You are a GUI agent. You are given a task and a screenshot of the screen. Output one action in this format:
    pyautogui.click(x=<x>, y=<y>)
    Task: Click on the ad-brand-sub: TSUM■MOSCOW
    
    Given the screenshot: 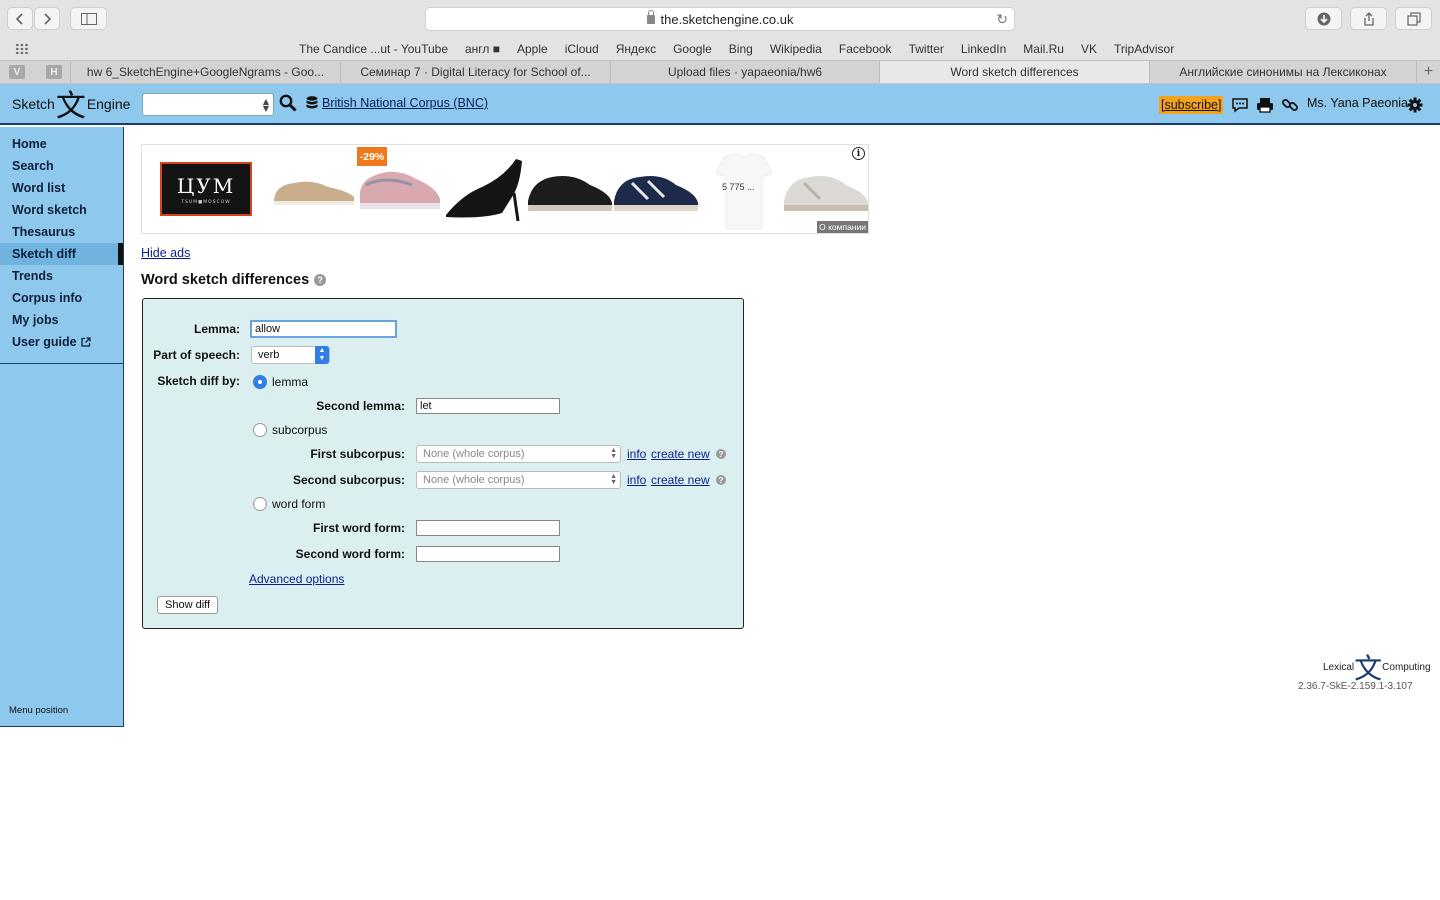 What is the action you would take?
    pyautogui.click(x=206, y=202)
    